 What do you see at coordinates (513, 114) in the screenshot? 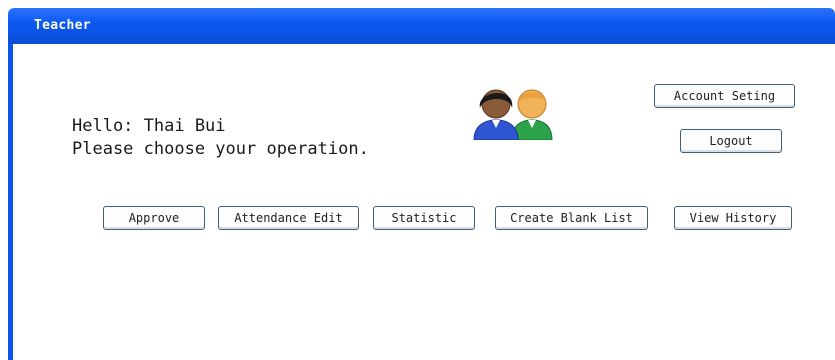
I see `users-icon` at bounding box center [513, 114].